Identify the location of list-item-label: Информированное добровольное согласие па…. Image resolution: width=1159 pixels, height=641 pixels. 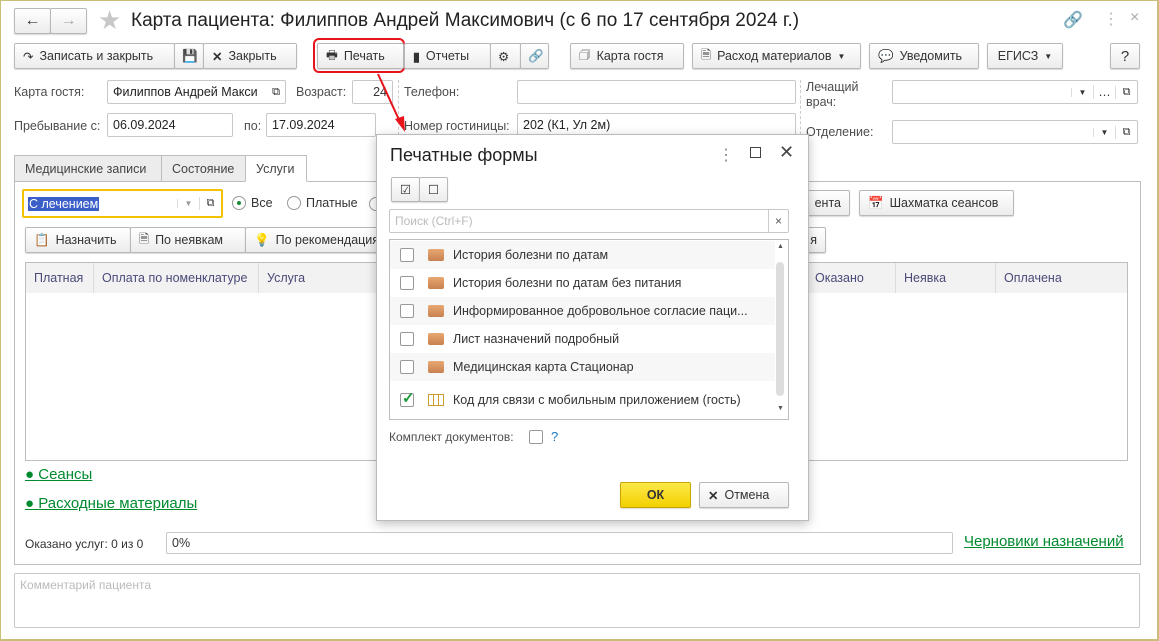
(600, 311).